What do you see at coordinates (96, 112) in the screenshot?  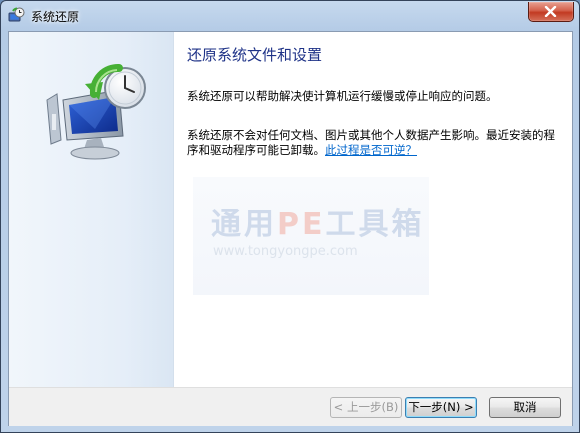 I see `monitor-clock-restore-icon` at bounding box center [96, 112].